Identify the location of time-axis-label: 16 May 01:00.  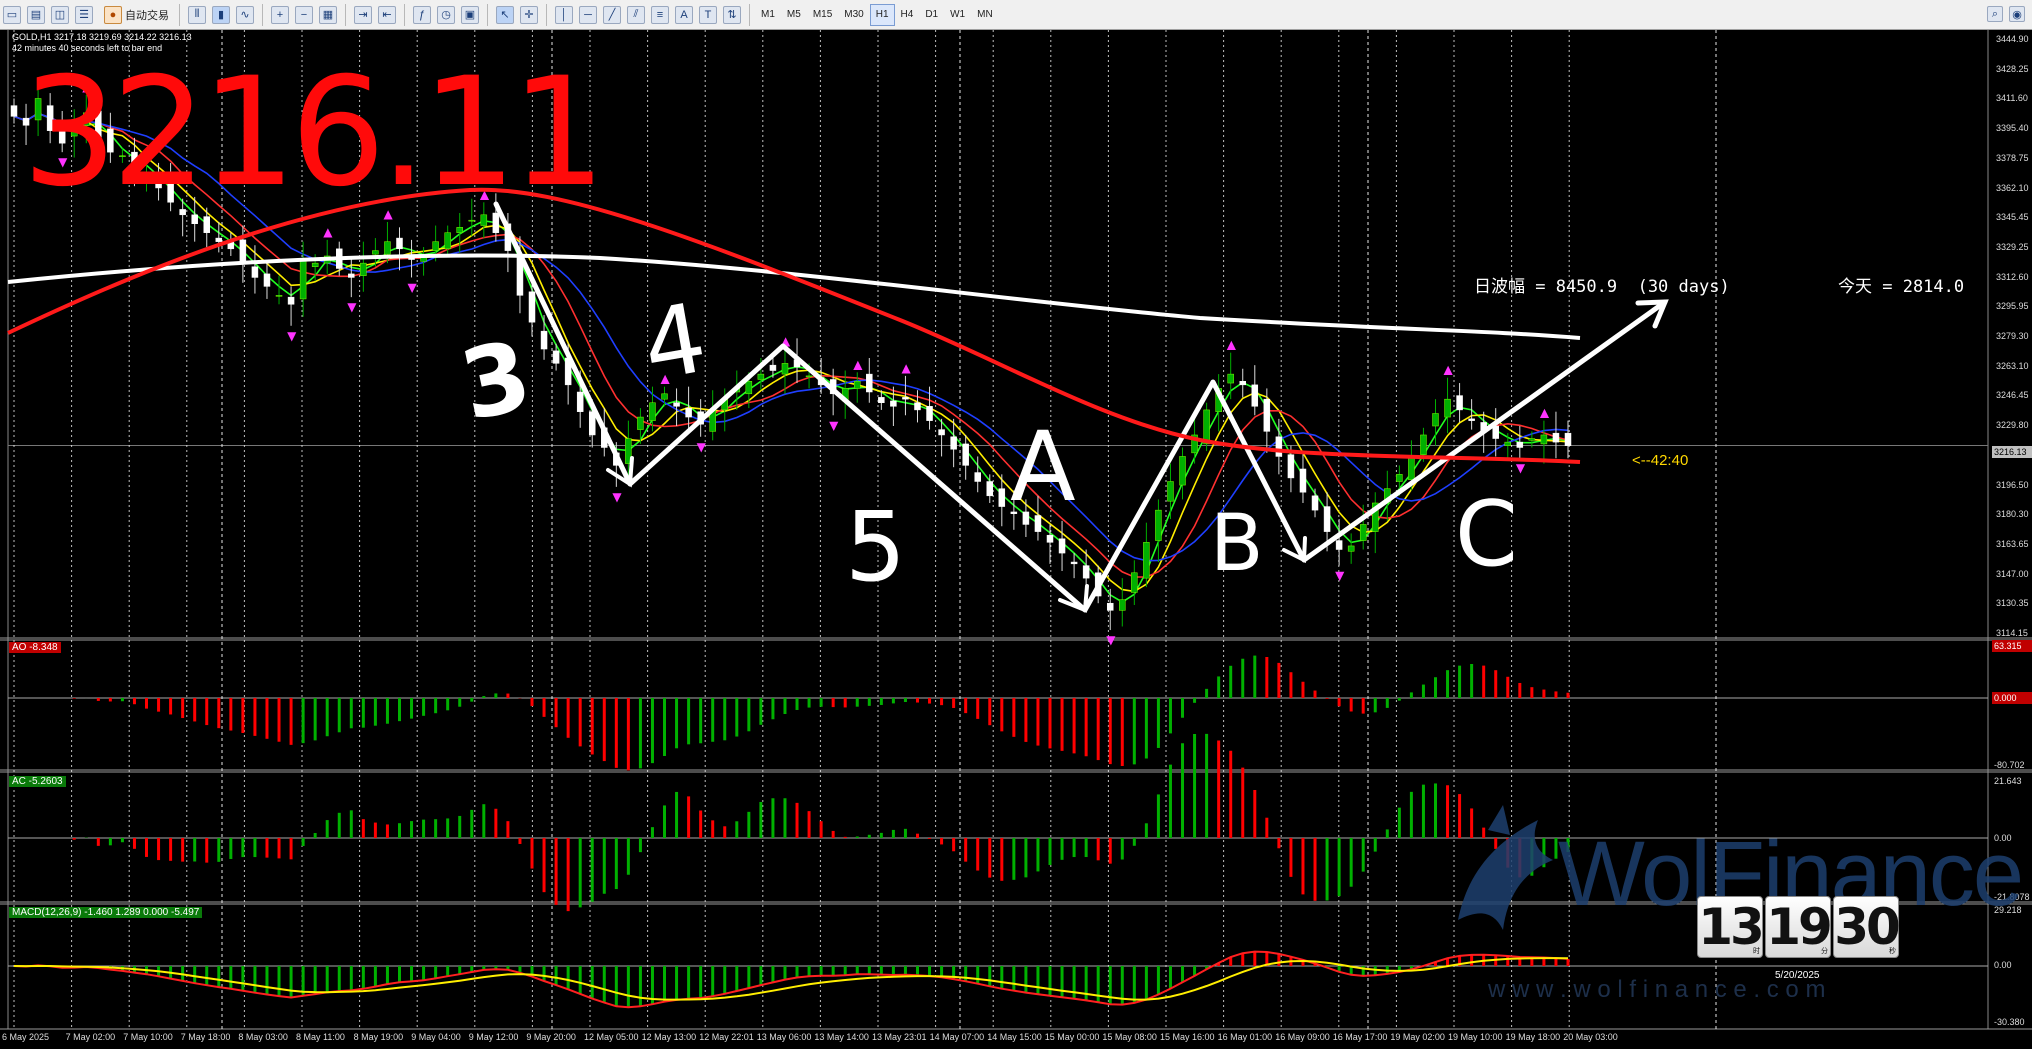
(1245, 1037).